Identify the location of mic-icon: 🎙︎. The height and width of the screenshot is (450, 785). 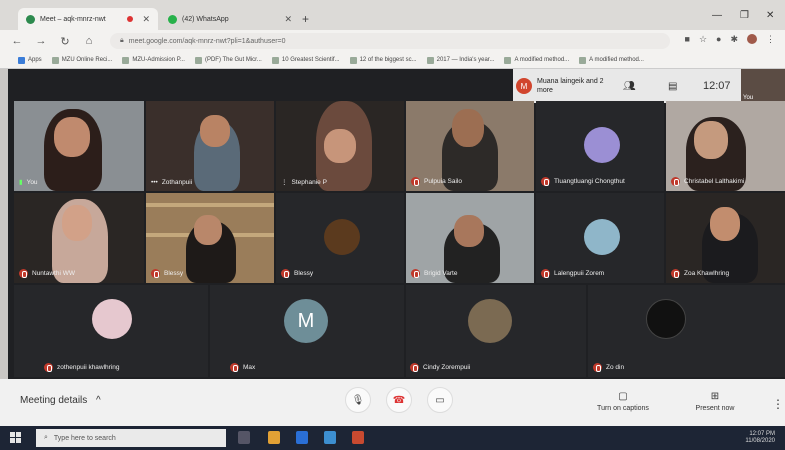
(358, 400).